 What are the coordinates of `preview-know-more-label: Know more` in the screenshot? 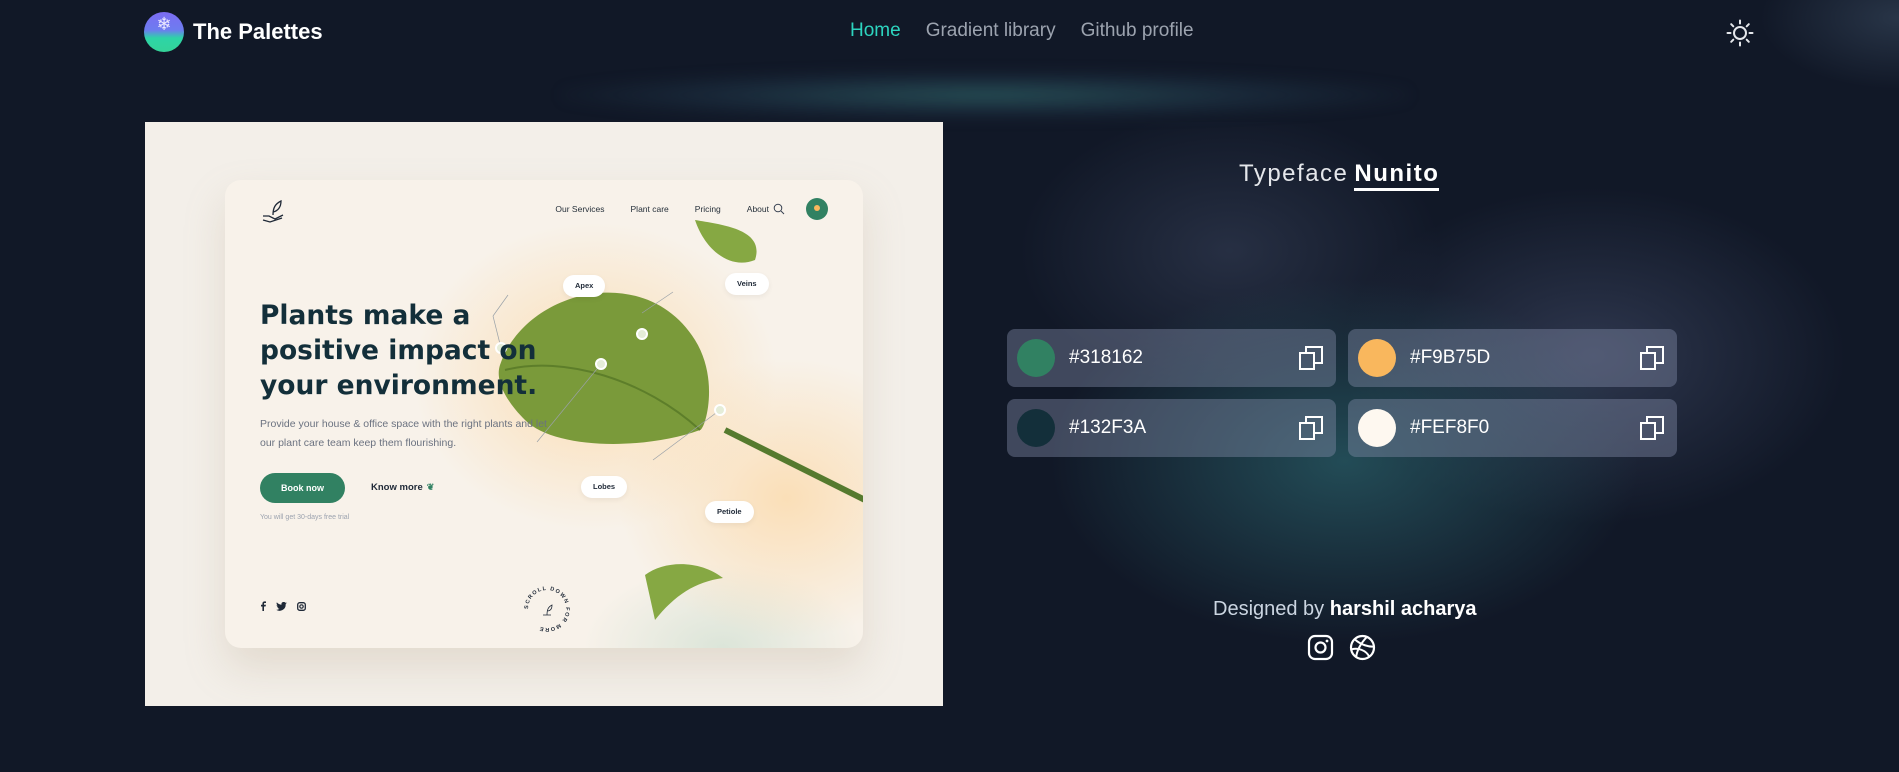 It's located at (397, 487).